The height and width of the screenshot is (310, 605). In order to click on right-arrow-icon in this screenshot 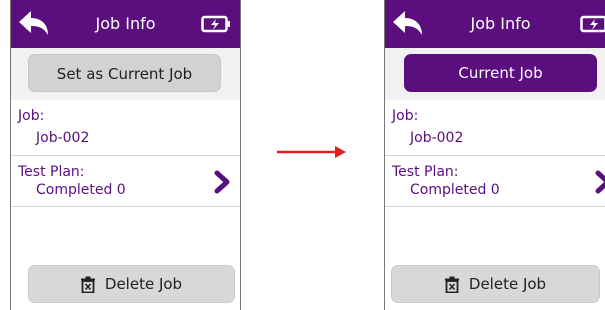, I will do `click(311, 152)`.